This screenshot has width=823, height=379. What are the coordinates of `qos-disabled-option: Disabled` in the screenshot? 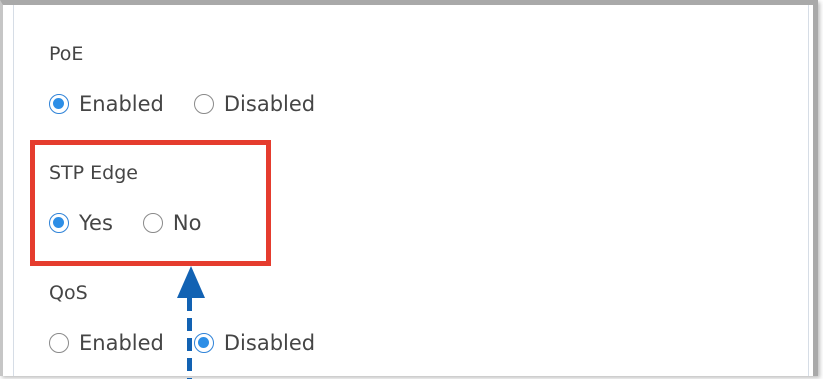 It's located at (254, 343).